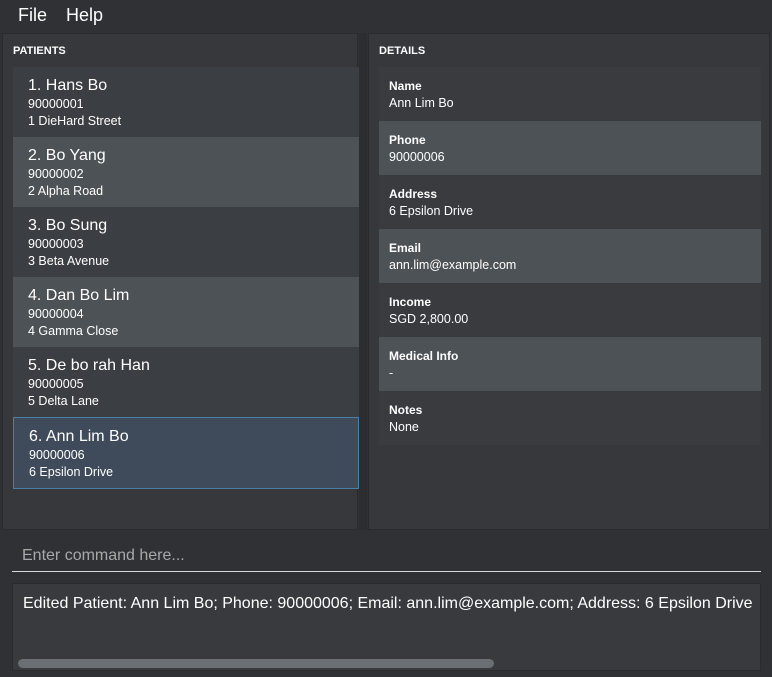  What do you see at coordinates (73, 331) in the screenshot?
I see `patient-address: 4 Gamma Close` at bounding box center [73, 331].